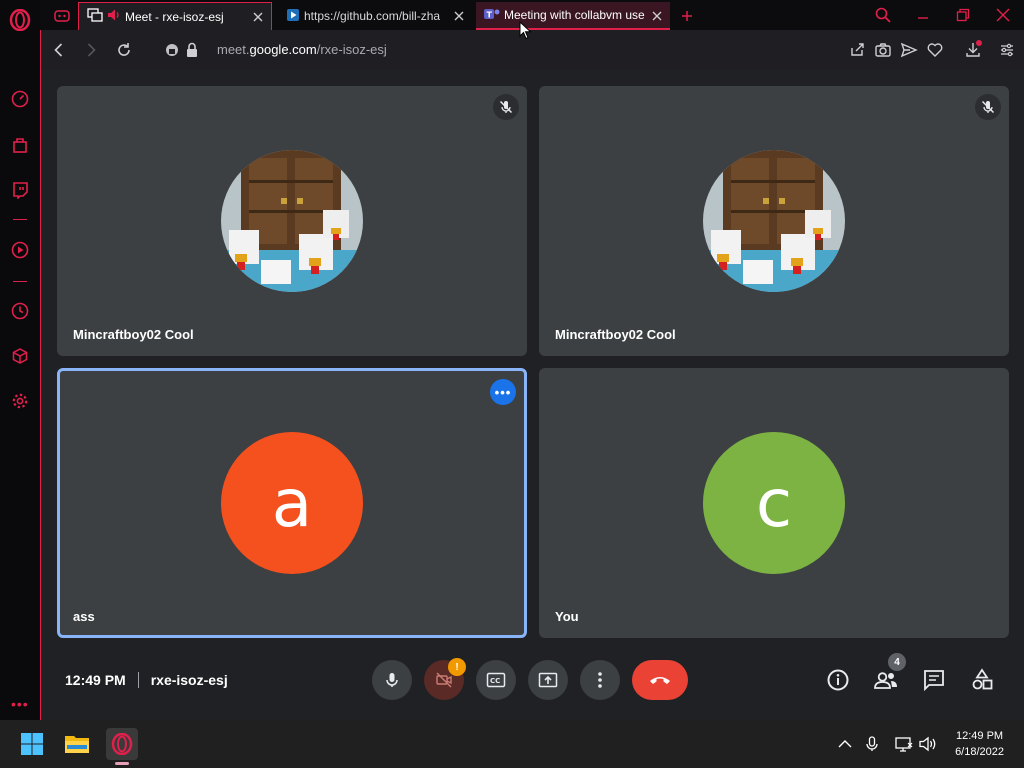  What do you see at coordinates (95, 680) in the screenshot?
I see `meeting-time: 12:49 PM` at bounding box center [95, 680].